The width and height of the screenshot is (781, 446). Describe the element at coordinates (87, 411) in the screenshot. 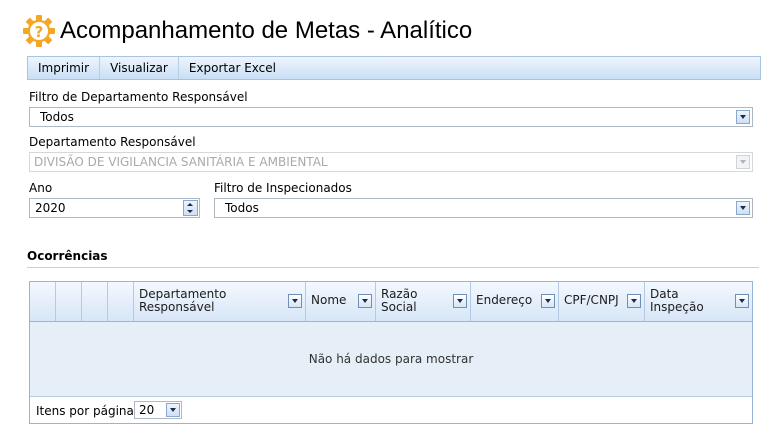

I see `page-size-label: Itens por página:` at that location.